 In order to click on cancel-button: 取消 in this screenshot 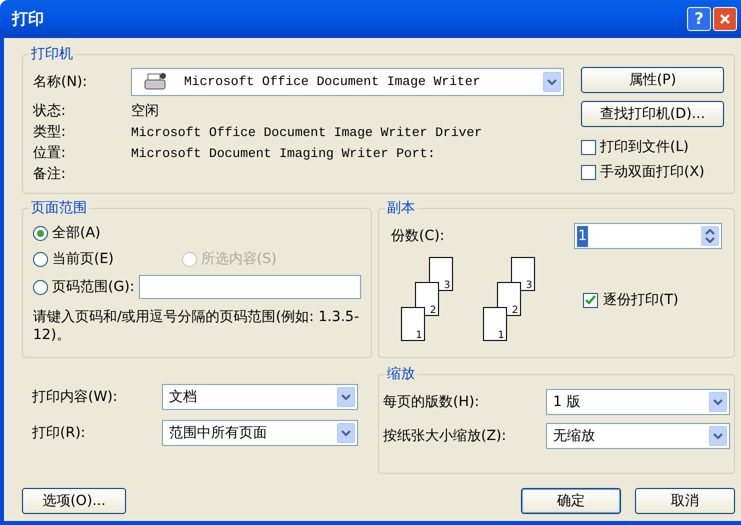, I will do `click(685, 501)`.